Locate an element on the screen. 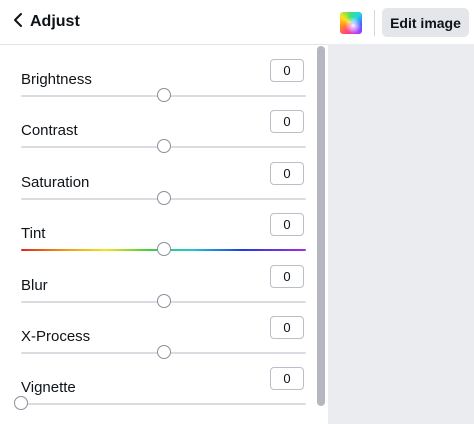  adjustment-row-brightness: Brightness 0 is located at coordinates (158, 90).